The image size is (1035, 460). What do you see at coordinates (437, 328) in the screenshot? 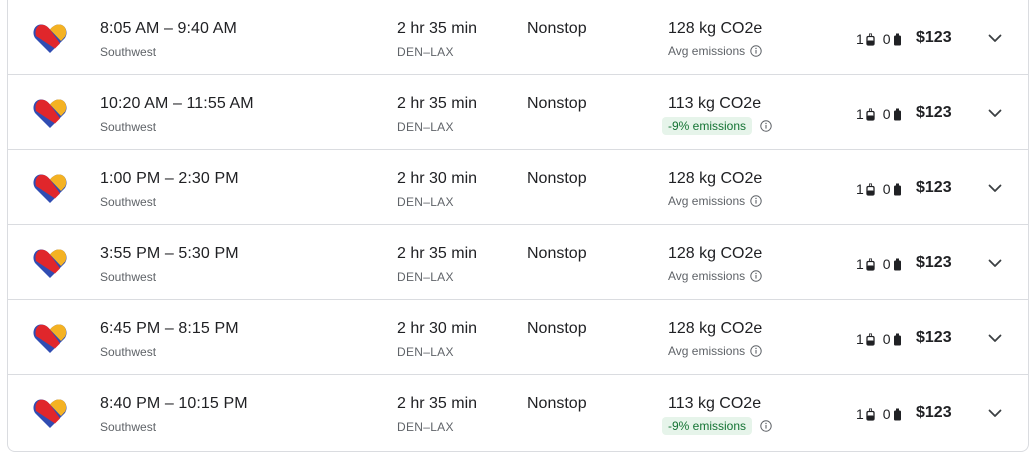
I see `flight-duration: 2 hr 30 min` at bounding box center [437, 328].